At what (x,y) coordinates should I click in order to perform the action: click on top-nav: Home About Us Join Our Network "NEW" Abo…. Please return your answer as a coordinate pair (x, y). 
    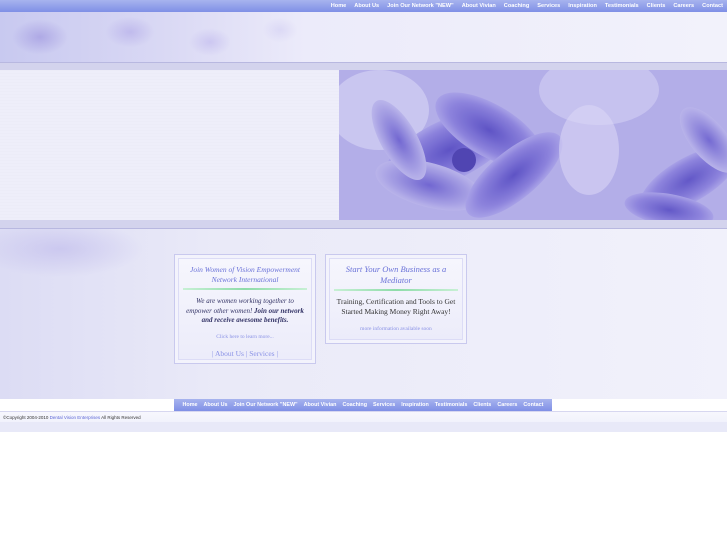
    Looking at the image, I should click on (363, 6).